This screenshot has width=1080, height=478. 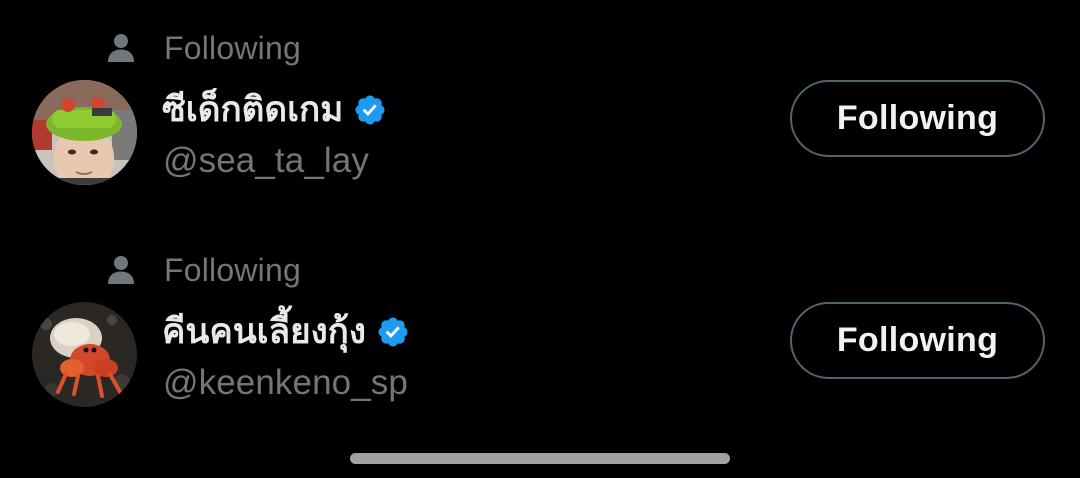 I want to click on avatar-hermit-crab-icon, so click(x=84, y=354).